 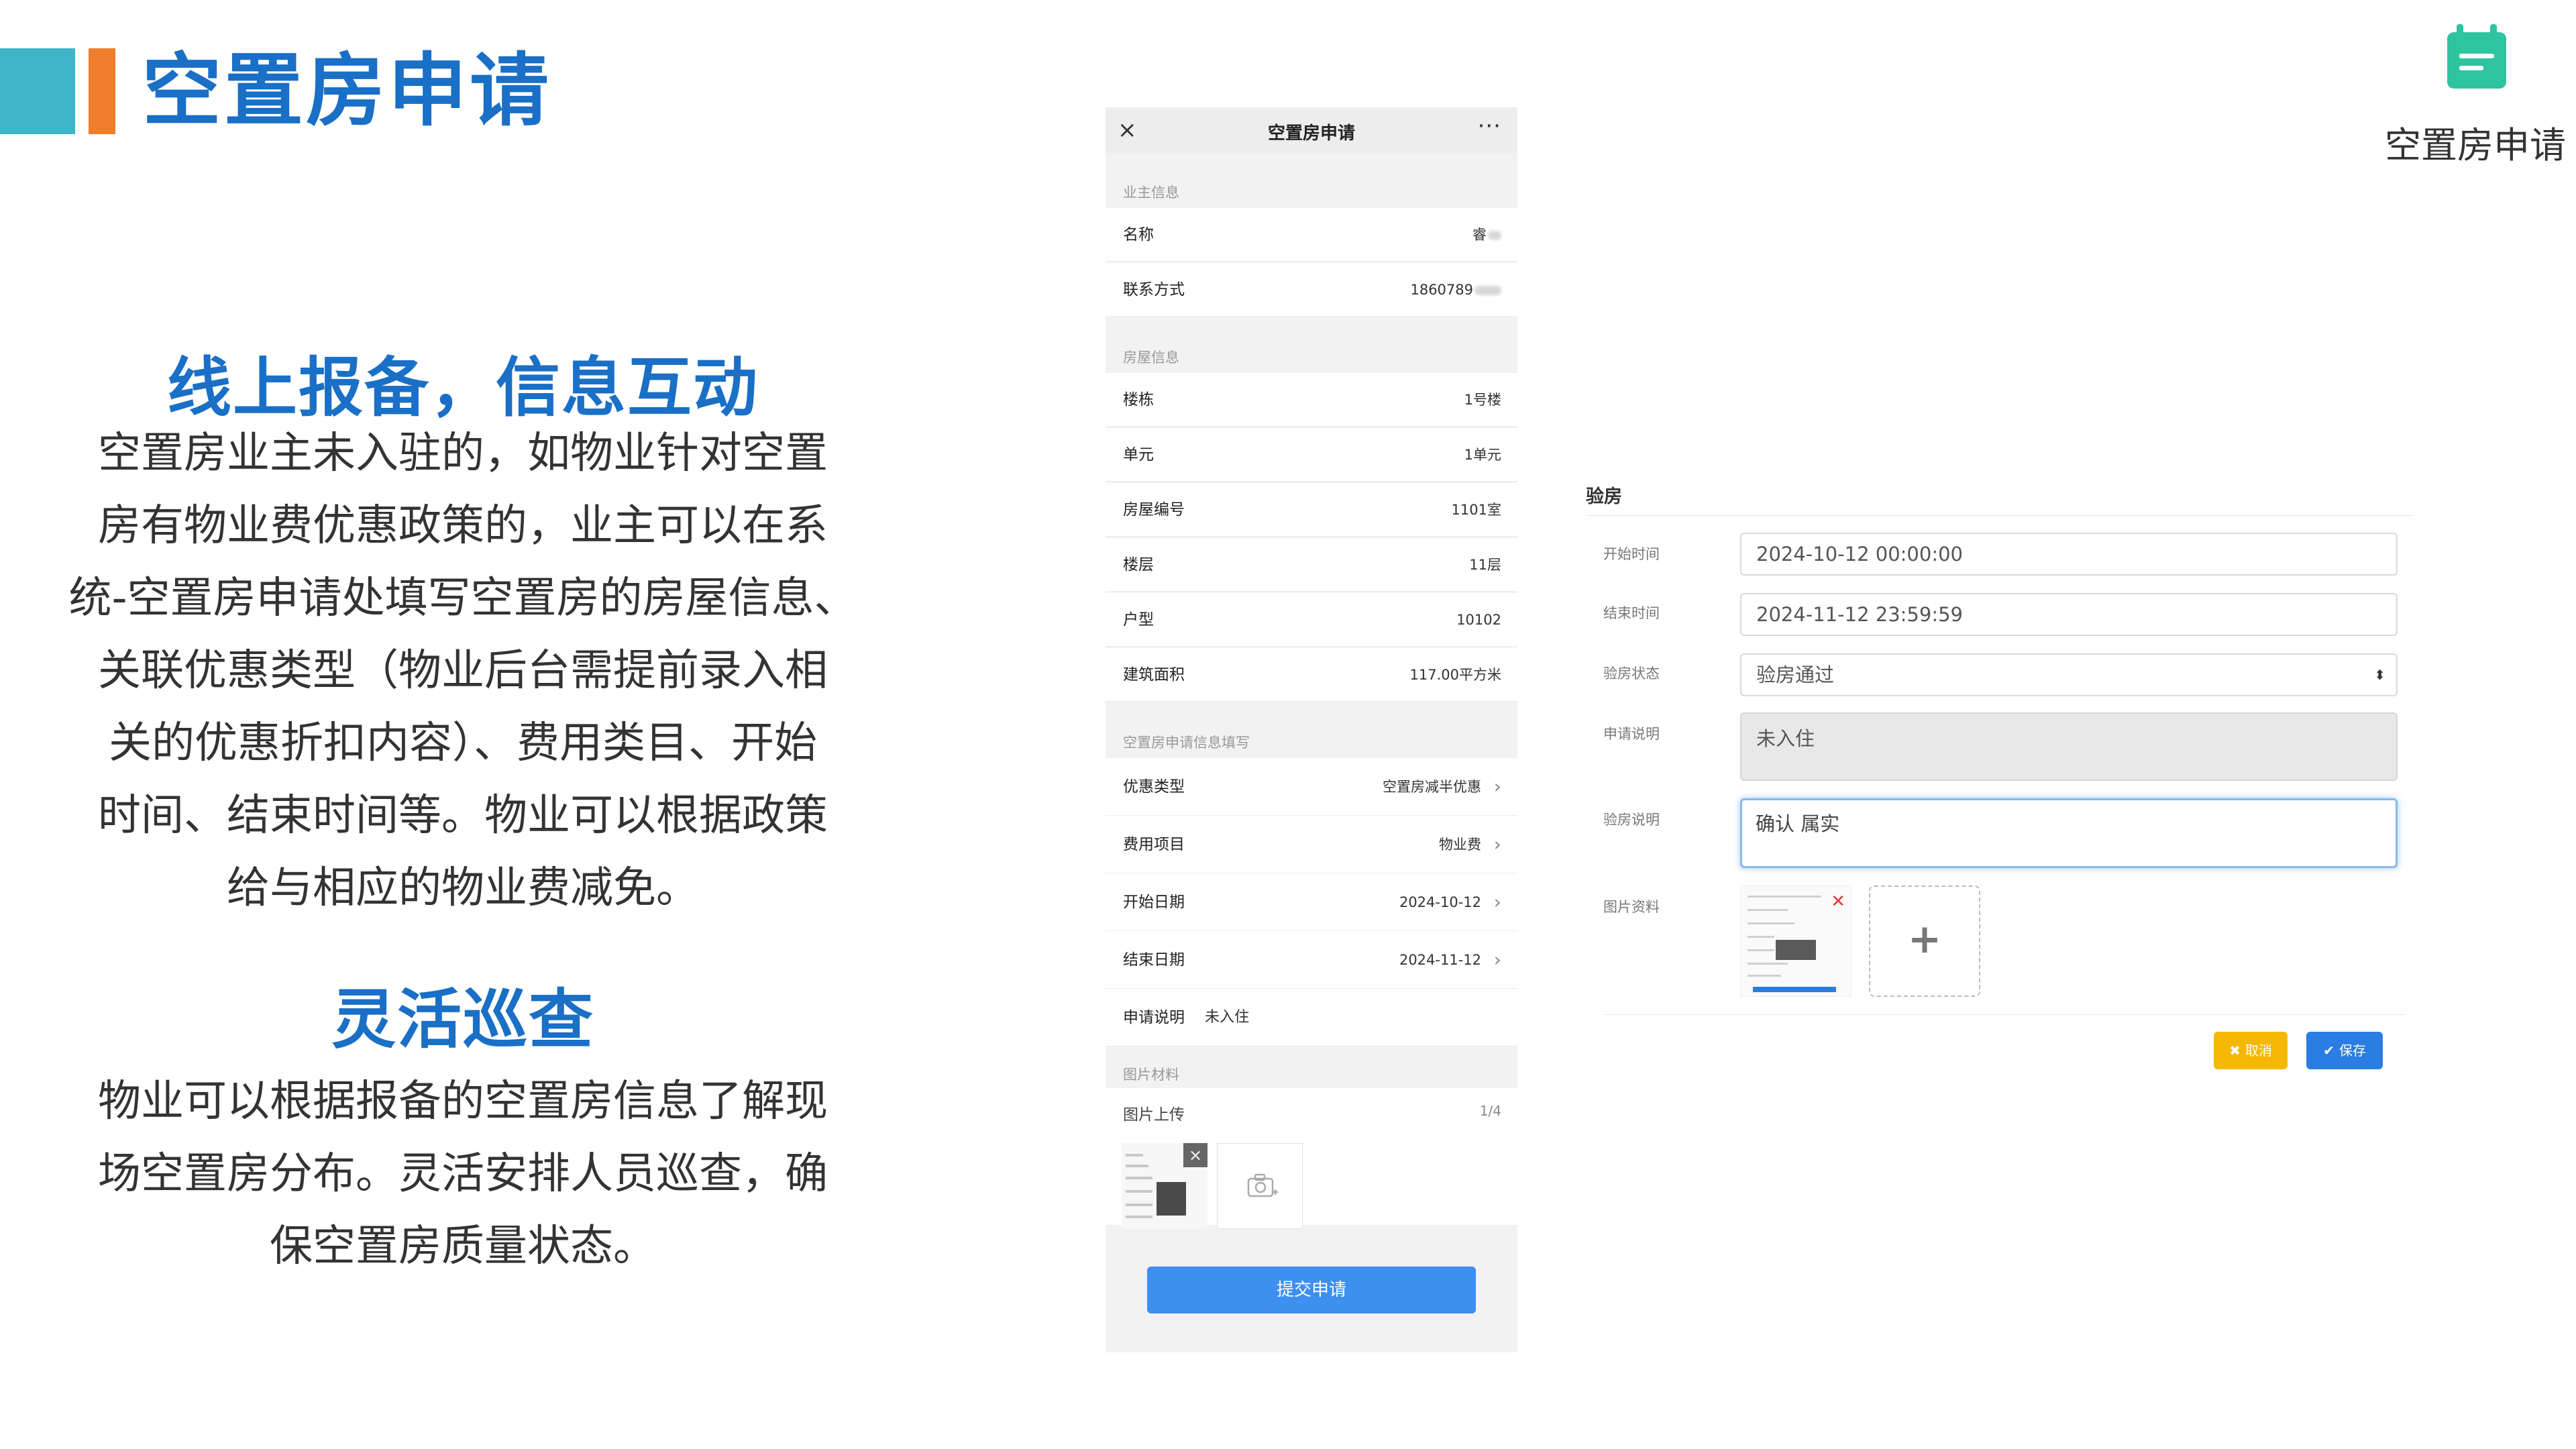 What do you see at coordinates (1195, 1155) in the screenshot?
I see `remove-photo-icon: ×` at bounding box center [1195, 1155].